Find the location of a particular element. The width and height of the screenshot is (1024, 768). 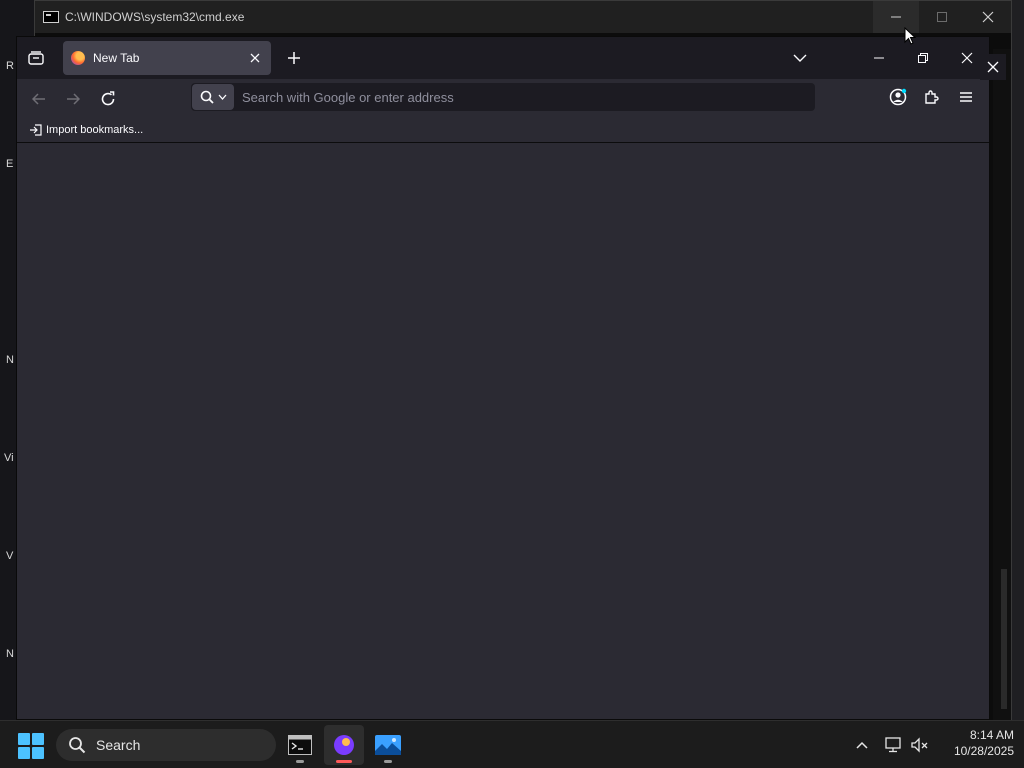

cmd-scrollbar-thumb is located at coordinates (1004, 639).